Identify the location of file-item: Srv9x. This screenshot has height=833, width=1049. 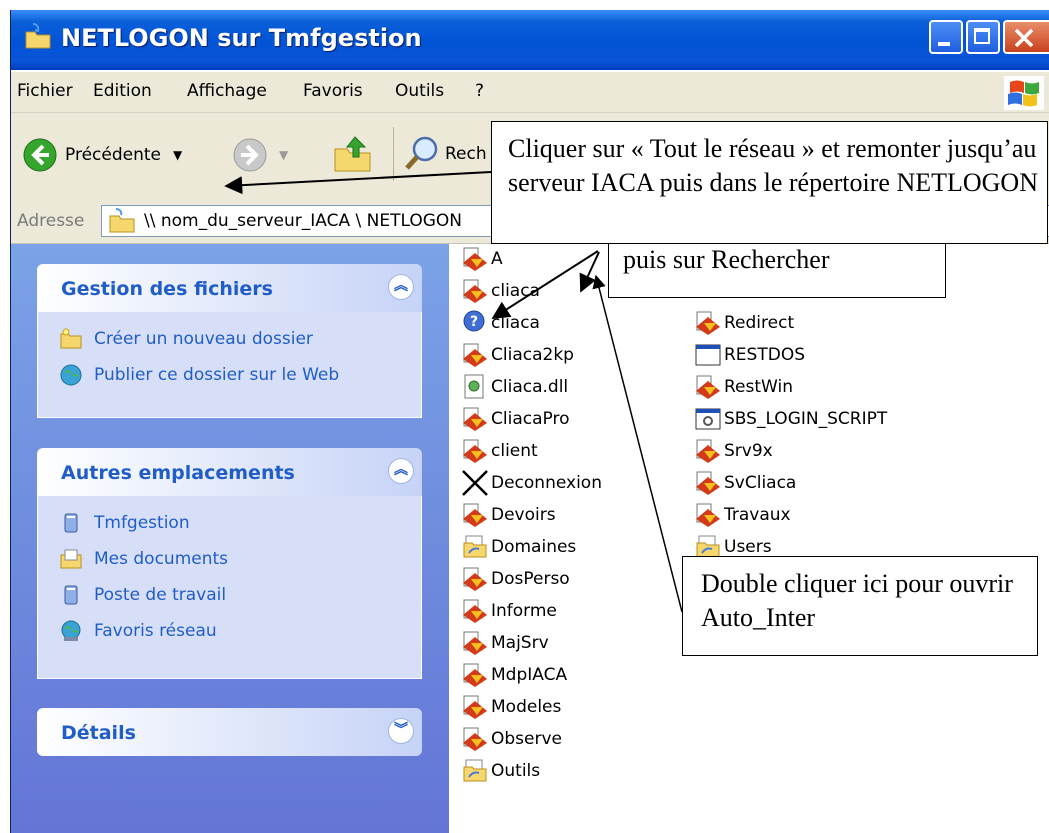
(733, 451).